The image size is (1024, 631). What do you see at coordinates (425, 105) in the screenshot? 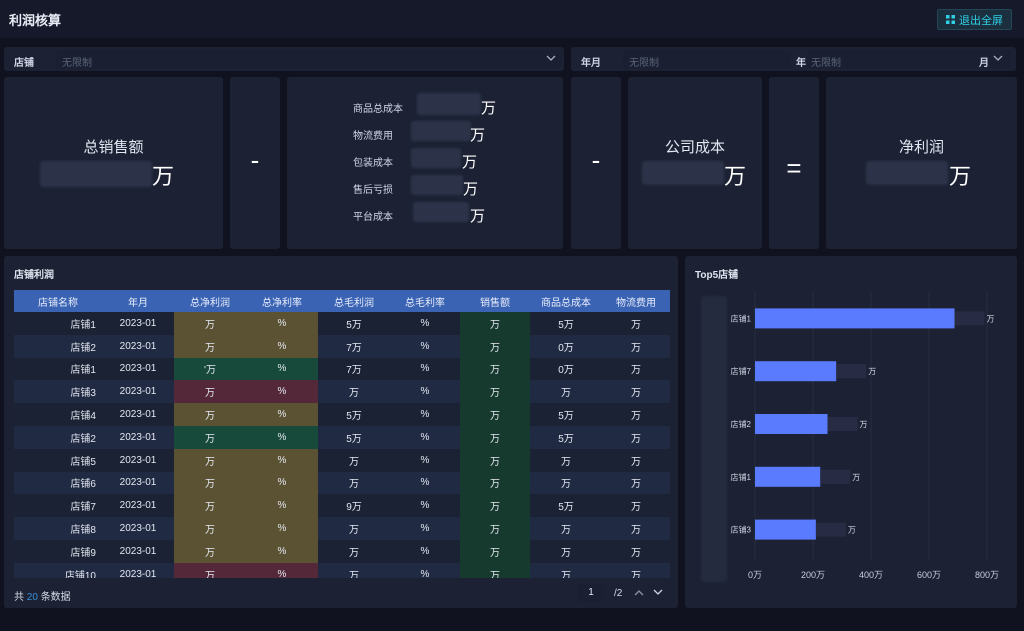
I see `cost-row: 商品总成本 万` at bounding box center [425, 105].